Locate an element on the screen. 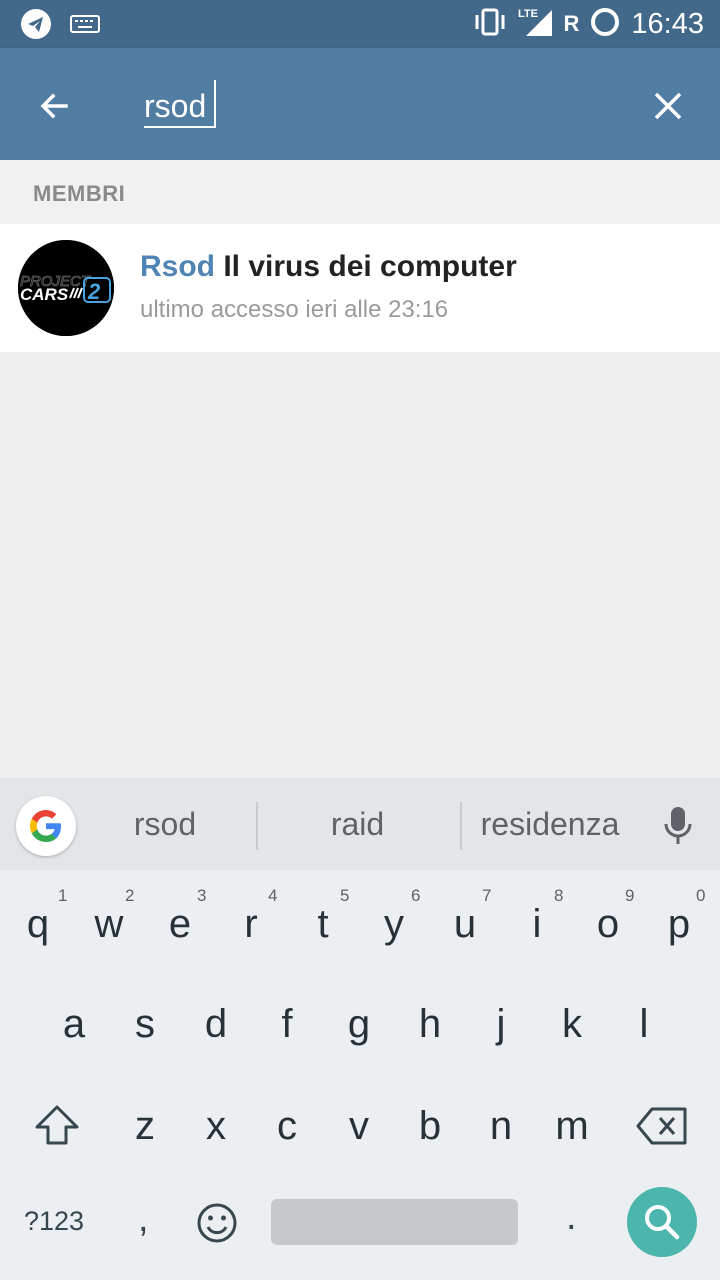 The image size is (720, 1280). space-key is located at coordinates (394, 1222).